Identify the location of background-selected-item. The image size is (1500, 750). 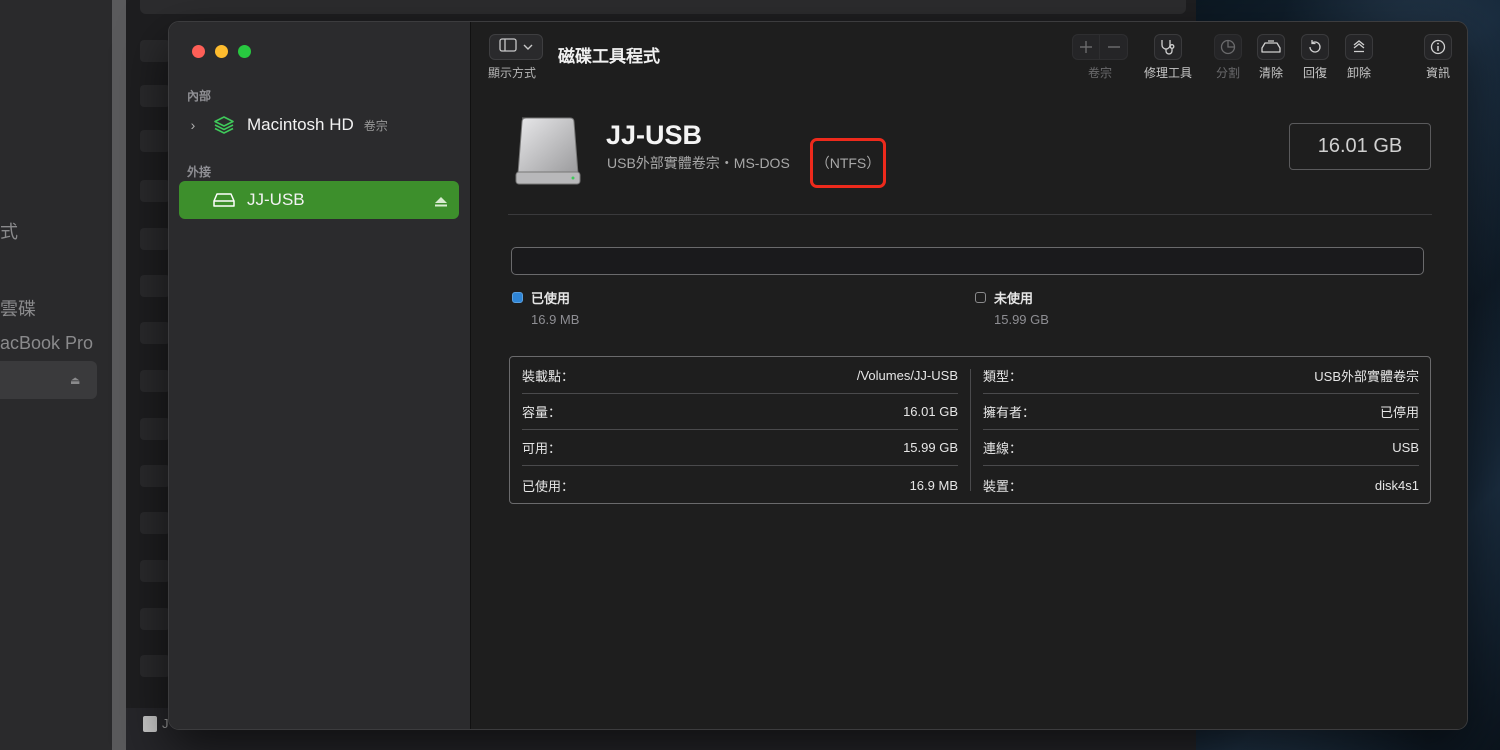
(48, 380).